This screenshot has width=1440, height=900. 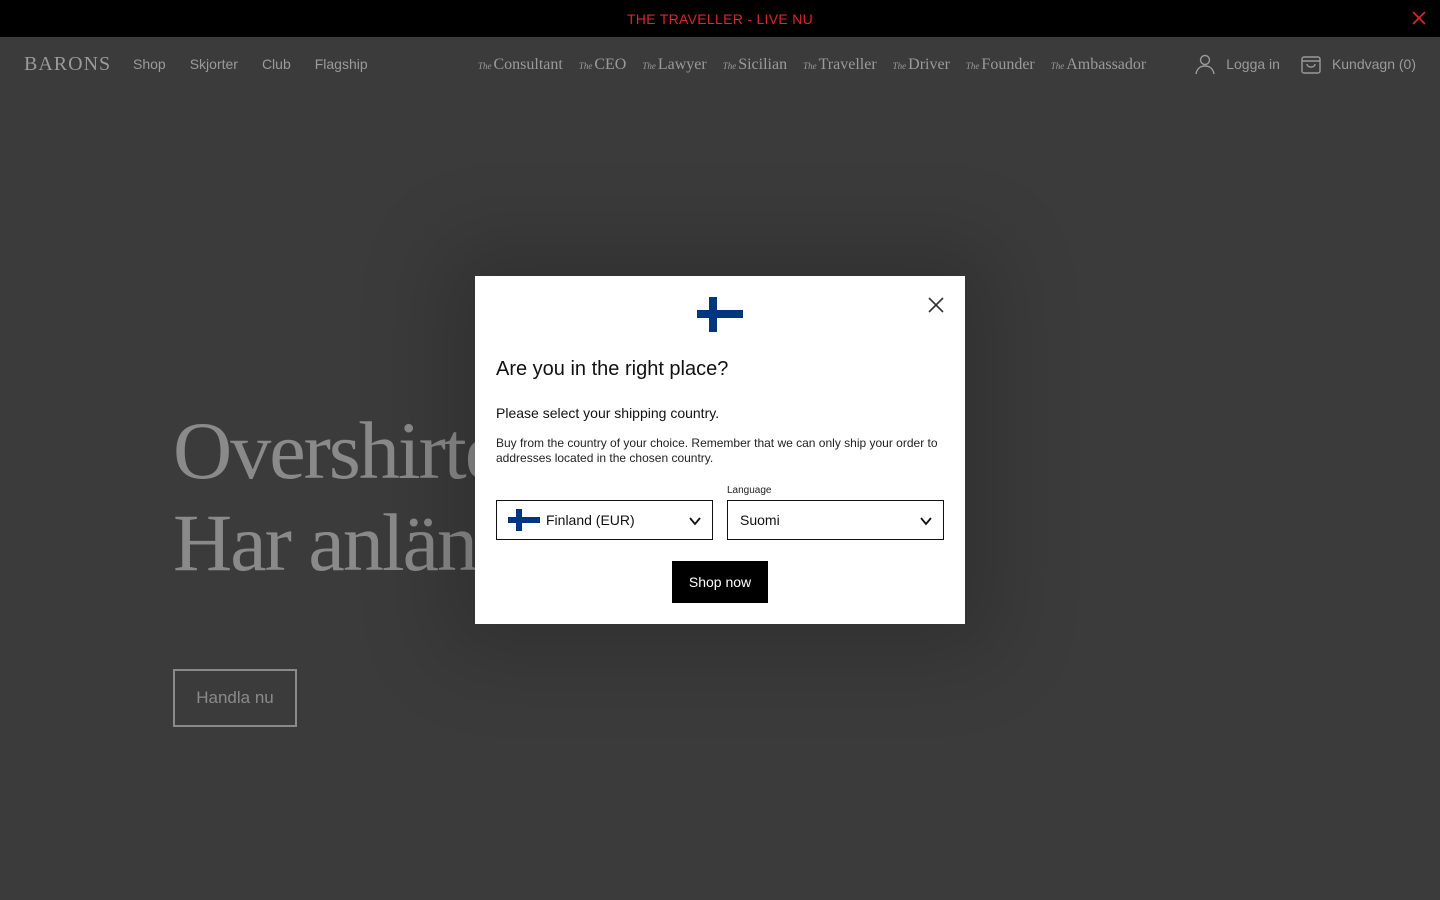 What do you see at coordinates (276, 64) in the screenshot?
I see `nav-club: Club` at bounding box center [276, 64].